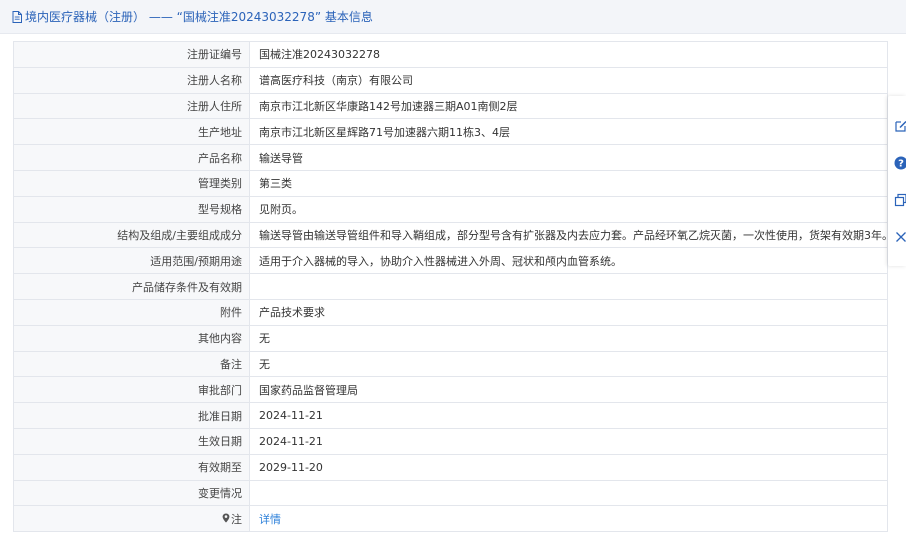  Describe the element at coordinates (131, 493) in the screenshot. I see `field-label: 变更情况` at that location.